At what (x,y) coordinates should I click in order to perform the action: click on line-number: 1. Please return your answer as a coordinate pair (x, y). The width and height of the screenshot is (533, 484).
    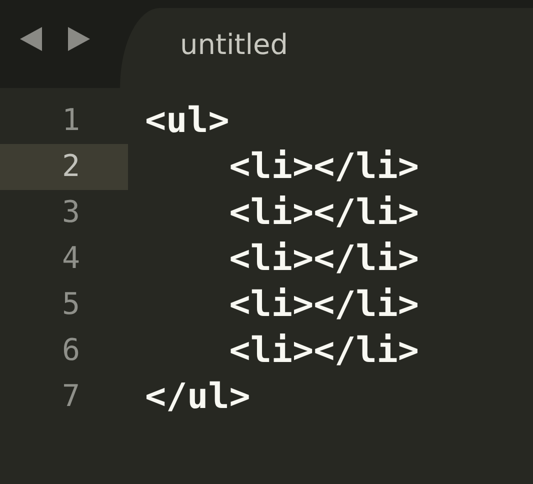
    Looking at the image, I should click on (70, 121).